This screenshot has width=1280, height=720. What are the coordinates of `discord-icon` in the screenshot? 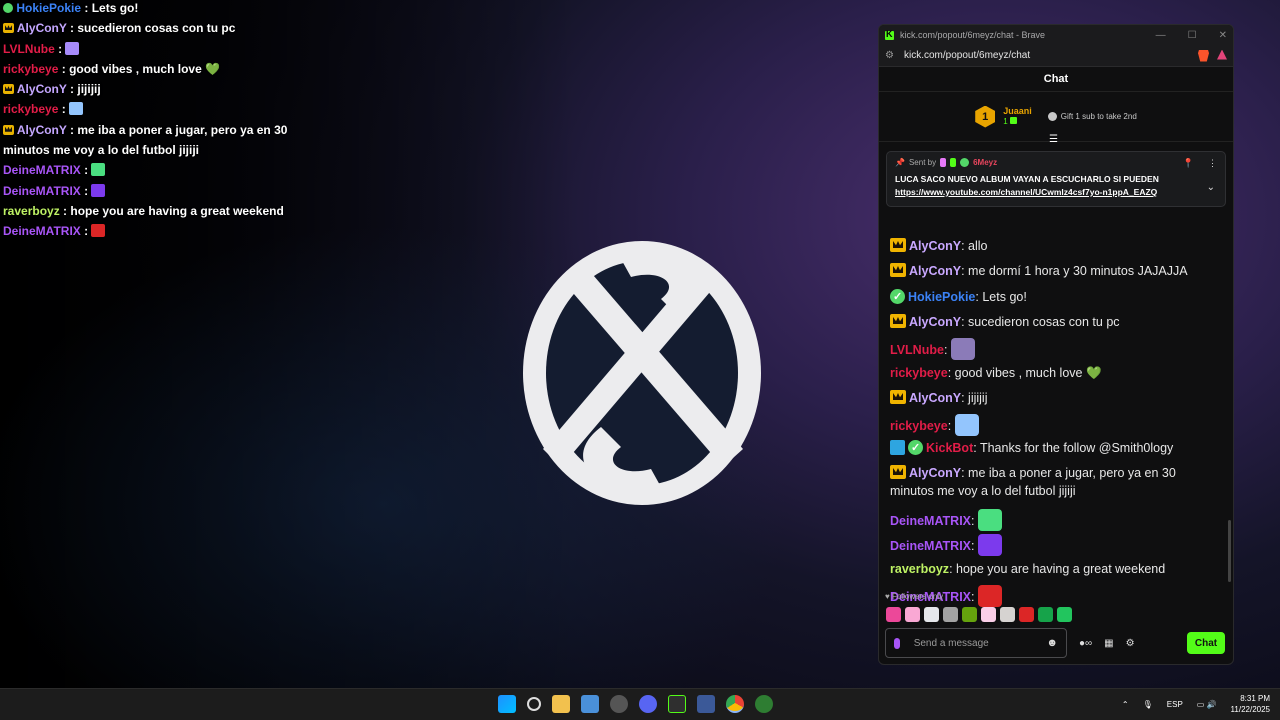 It's located at (648, 704).